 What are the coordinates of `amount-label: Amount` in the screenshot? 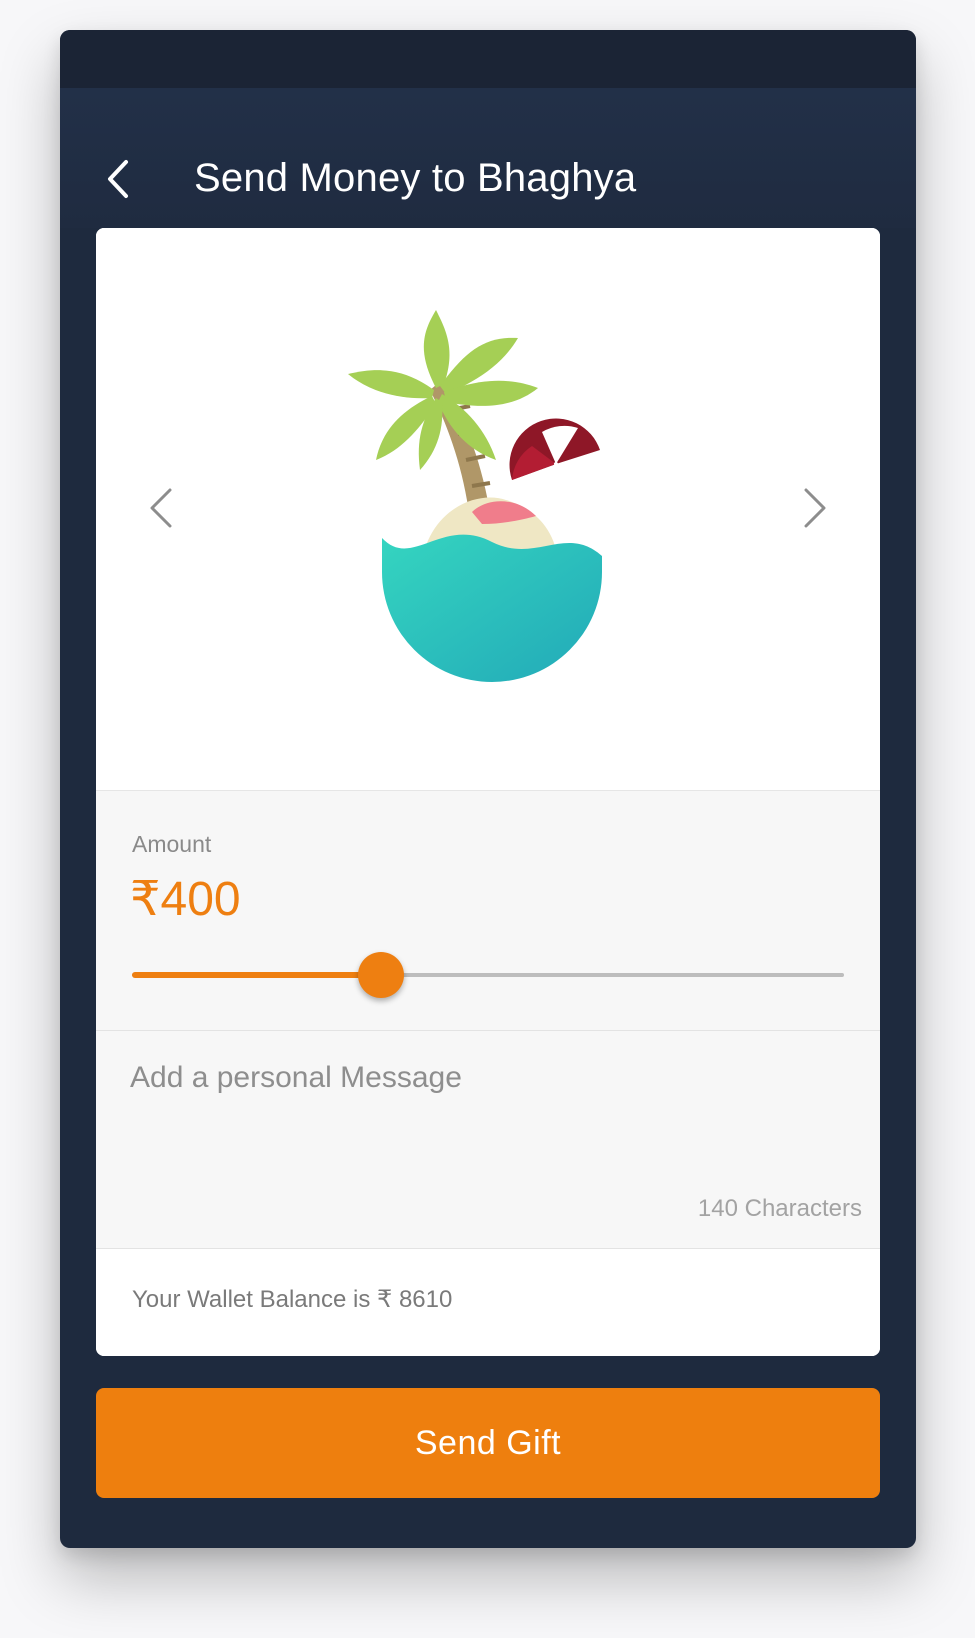 It's located at (172, 844).